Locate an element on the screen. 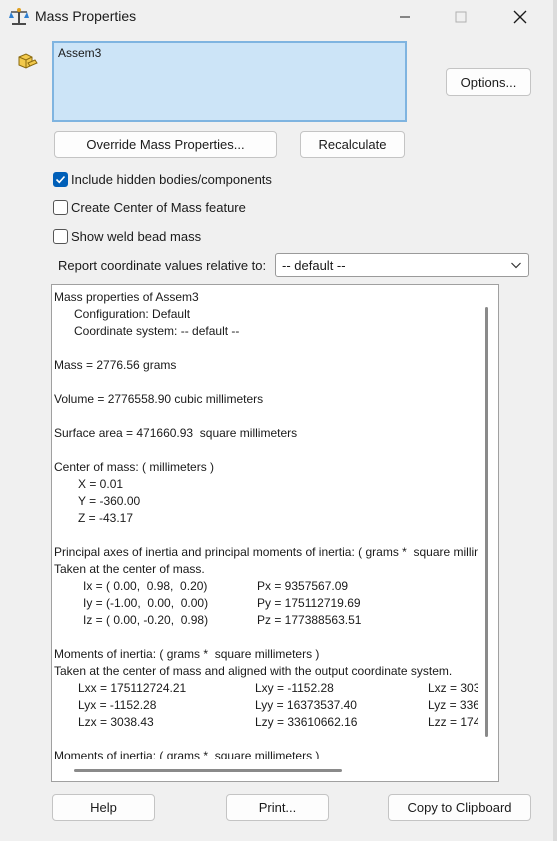 The height and width of the screenshot is (841, 557). lzy-line: Lzy = 33610662.16 is located at coordinates (306, 722).